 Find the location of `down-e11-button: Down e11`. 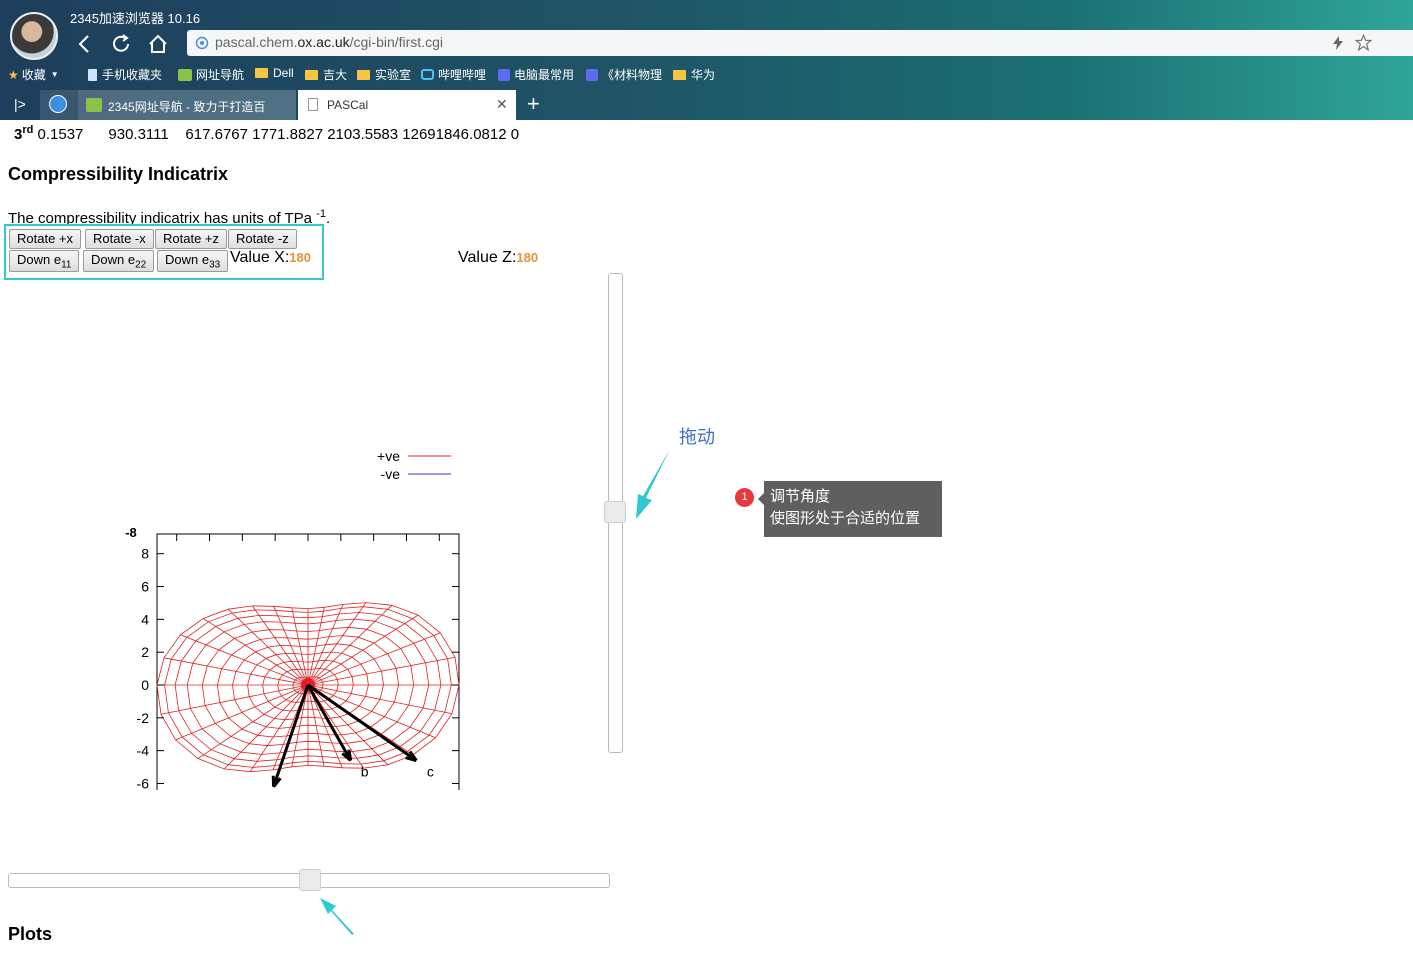

down-e11-button: Down e11 is located at coordinates (44, 261).